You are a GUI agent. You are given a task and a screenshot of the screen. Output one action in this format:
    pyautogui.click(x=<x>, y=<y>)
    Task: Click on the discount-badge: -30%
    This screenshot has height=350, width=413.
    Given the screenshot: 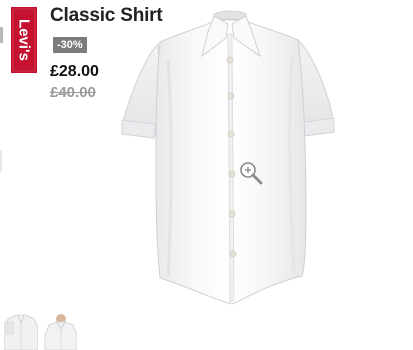 What is the action you would take?
    pyautogui.click(x=70, y=45)
    